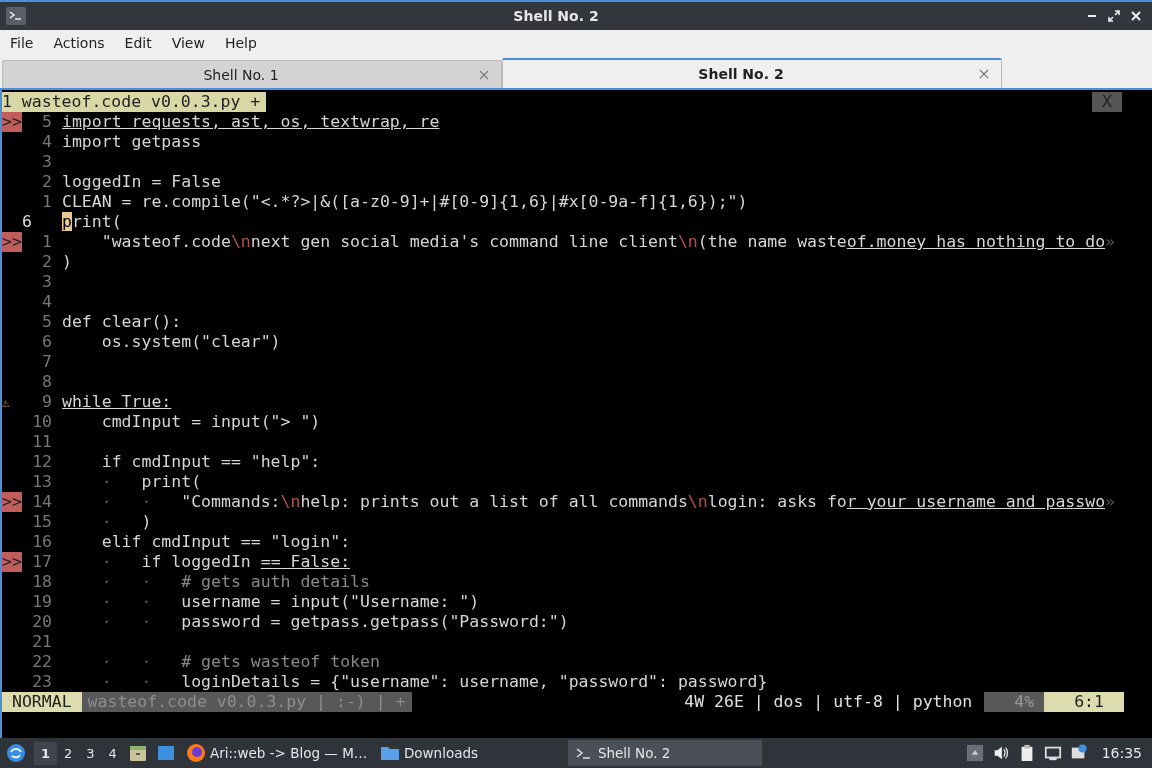 The width and height of the screenshot is (1152, 768). Describe the element at coordinates (41, 582) in the screenshot. I see `line-number: 18` at that location.